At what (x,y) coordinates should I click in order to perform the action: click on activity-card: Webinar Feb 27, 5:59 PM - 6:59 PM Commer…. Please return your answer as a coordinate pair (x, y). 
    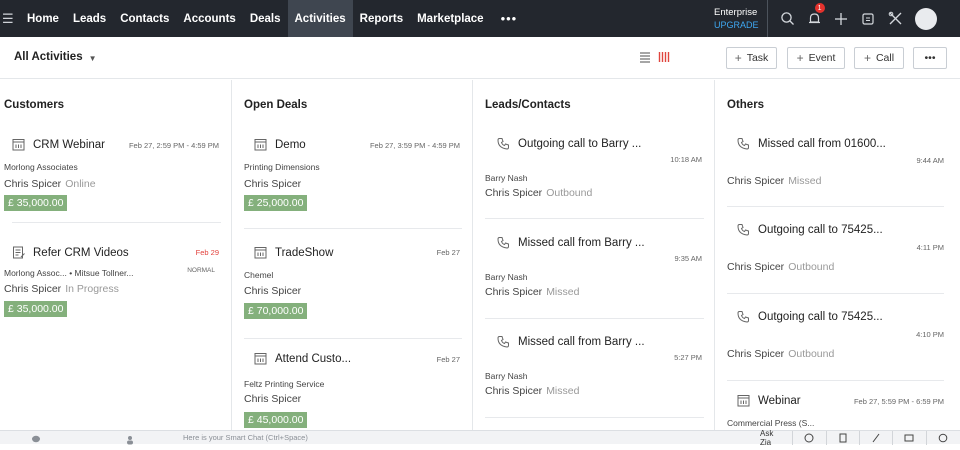
    Looking at the image, I should click on (837, 407).